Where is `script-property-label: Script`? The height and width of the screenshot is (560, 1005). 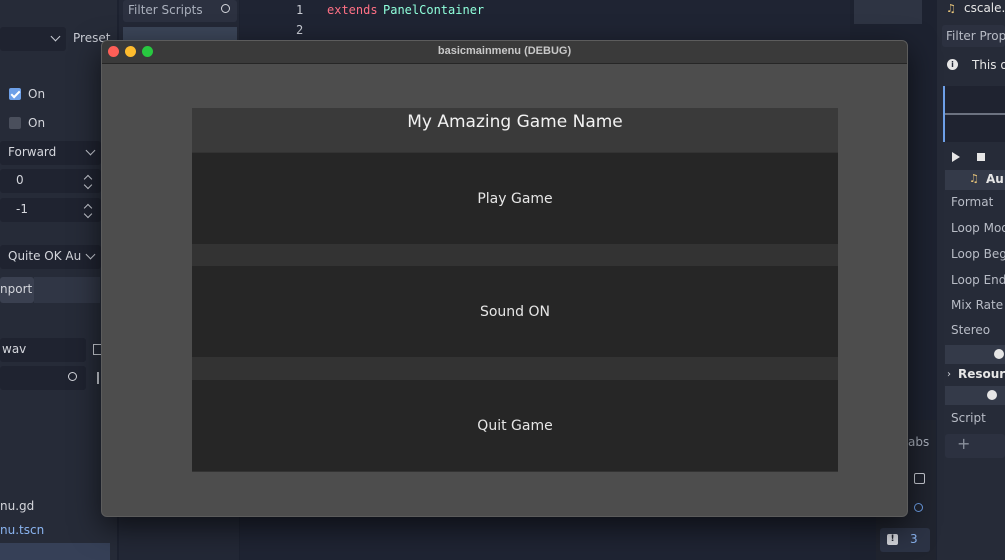 script-property-label: Script is located at coordinates (968, 418).